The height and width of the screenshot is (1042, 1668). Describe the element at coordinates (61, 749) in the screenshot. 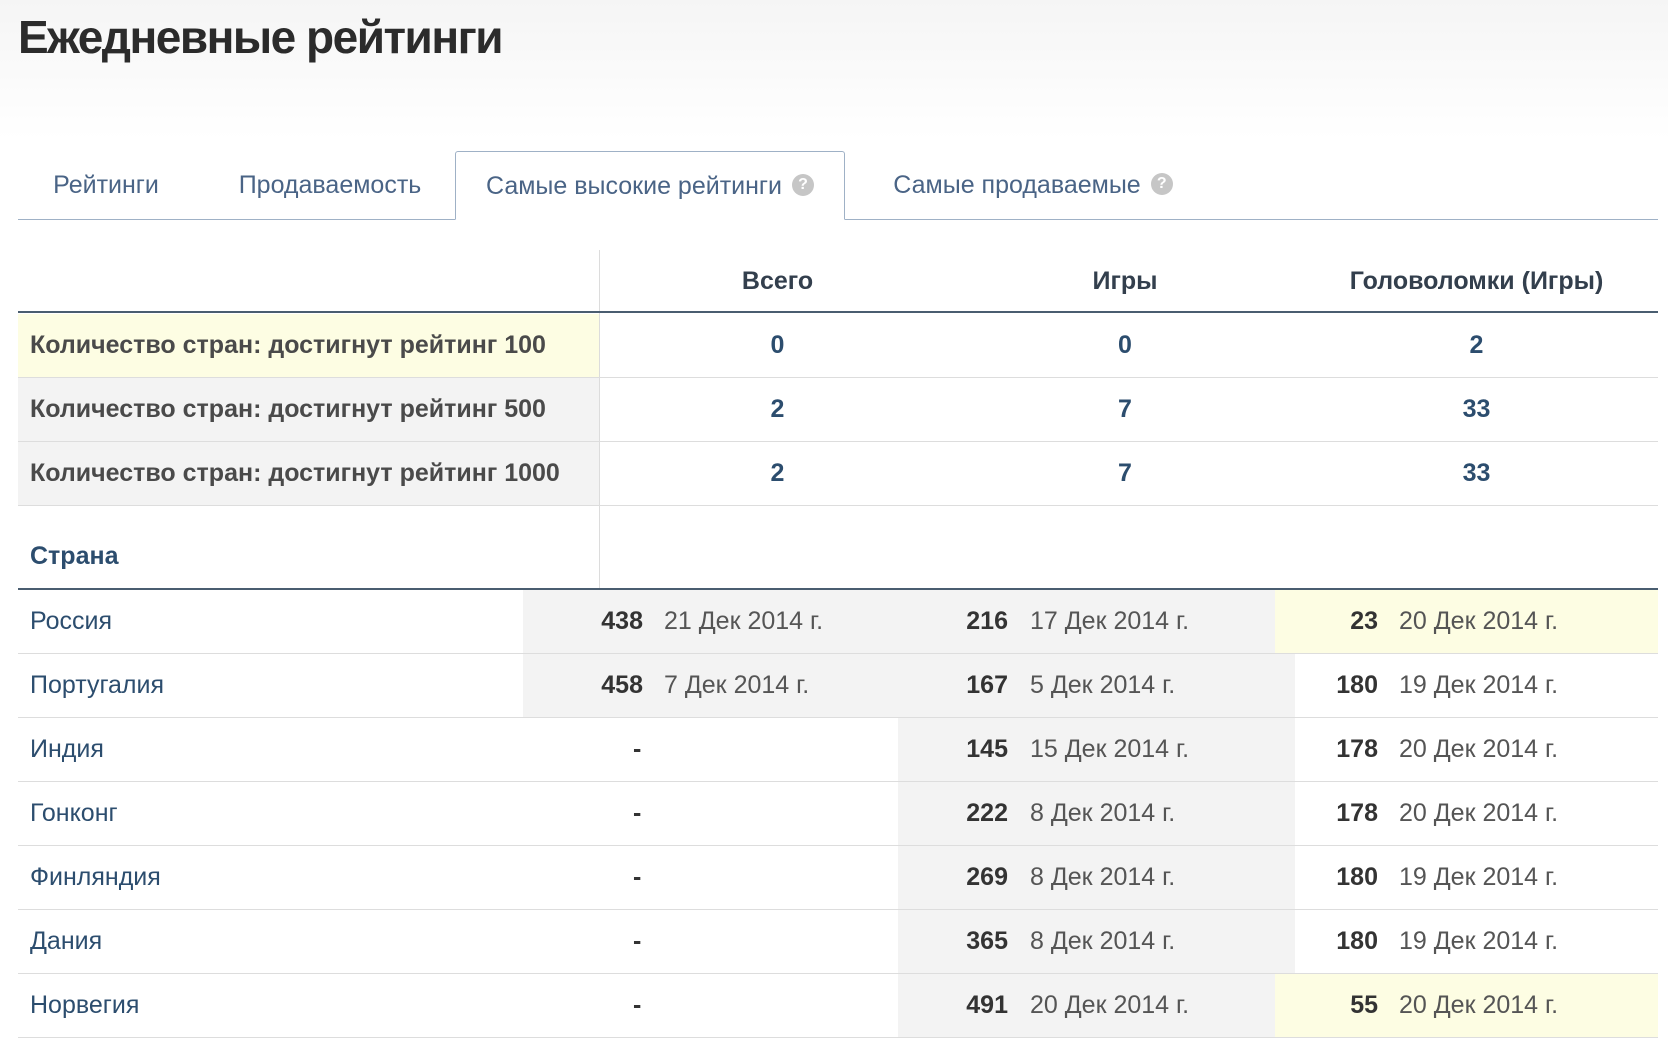

I see `country-link: Индия` at that location.